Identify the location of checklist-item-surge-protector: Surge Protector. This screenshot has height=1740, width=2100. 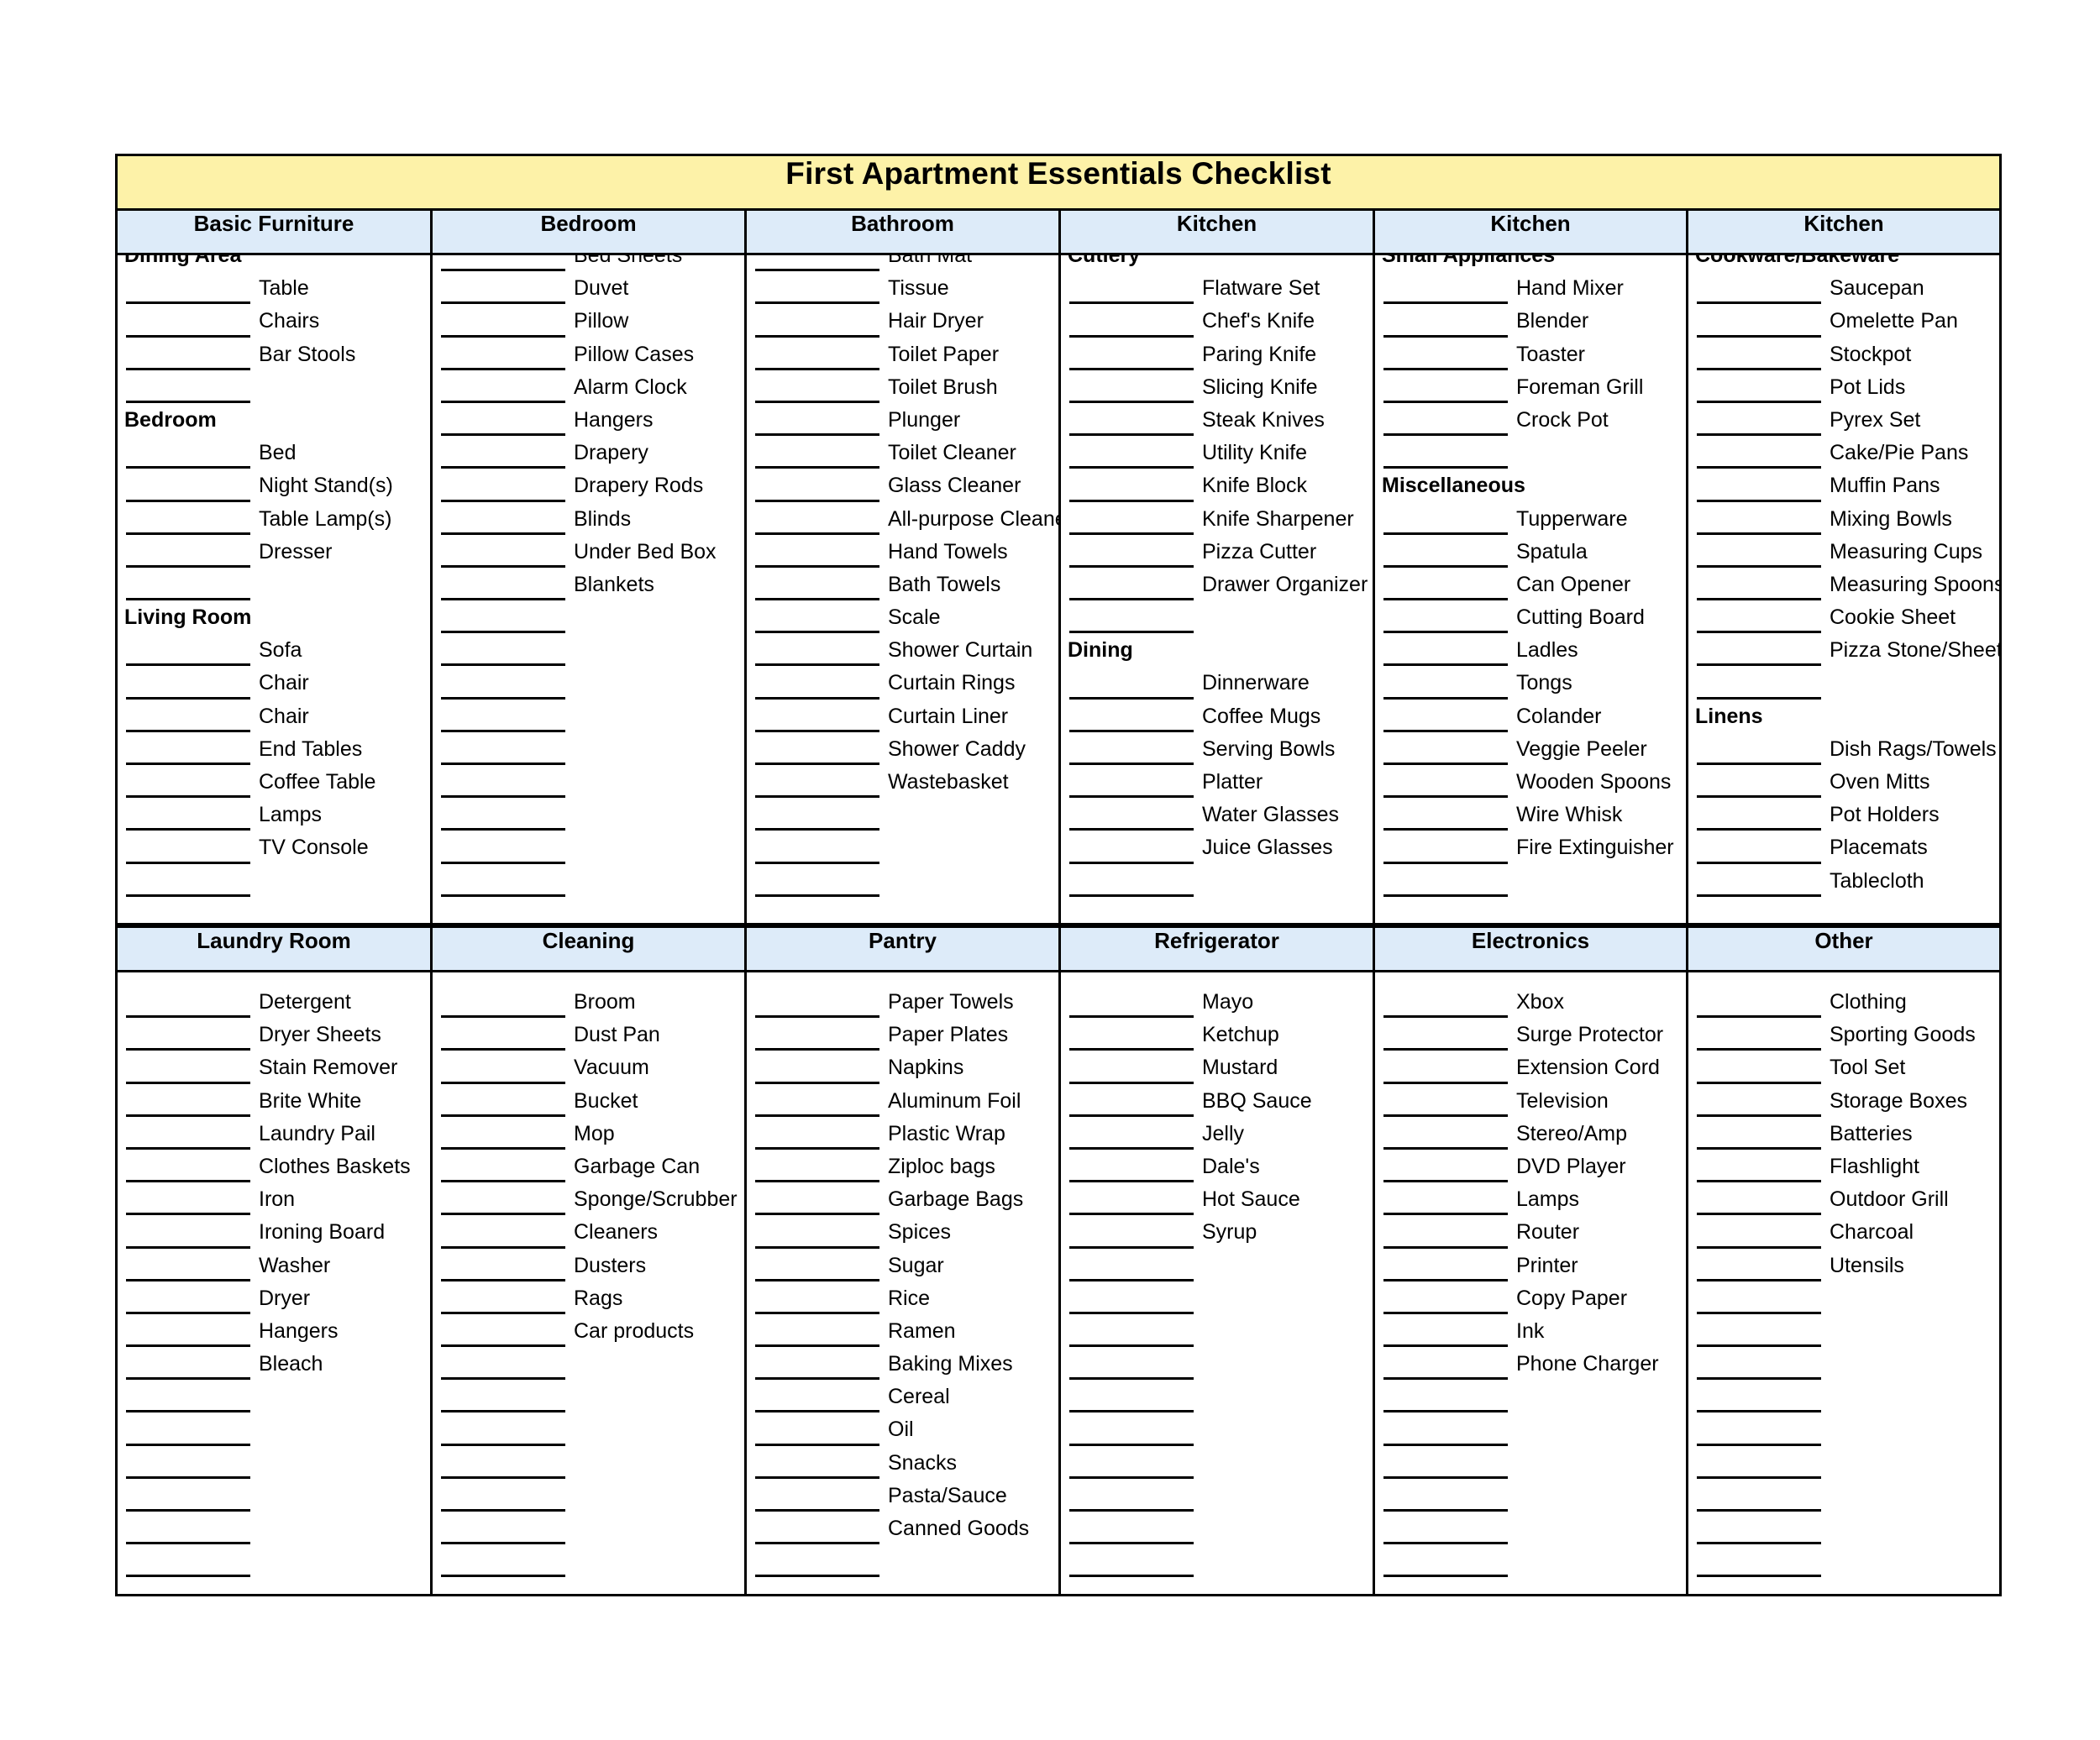
(1530, 1035).